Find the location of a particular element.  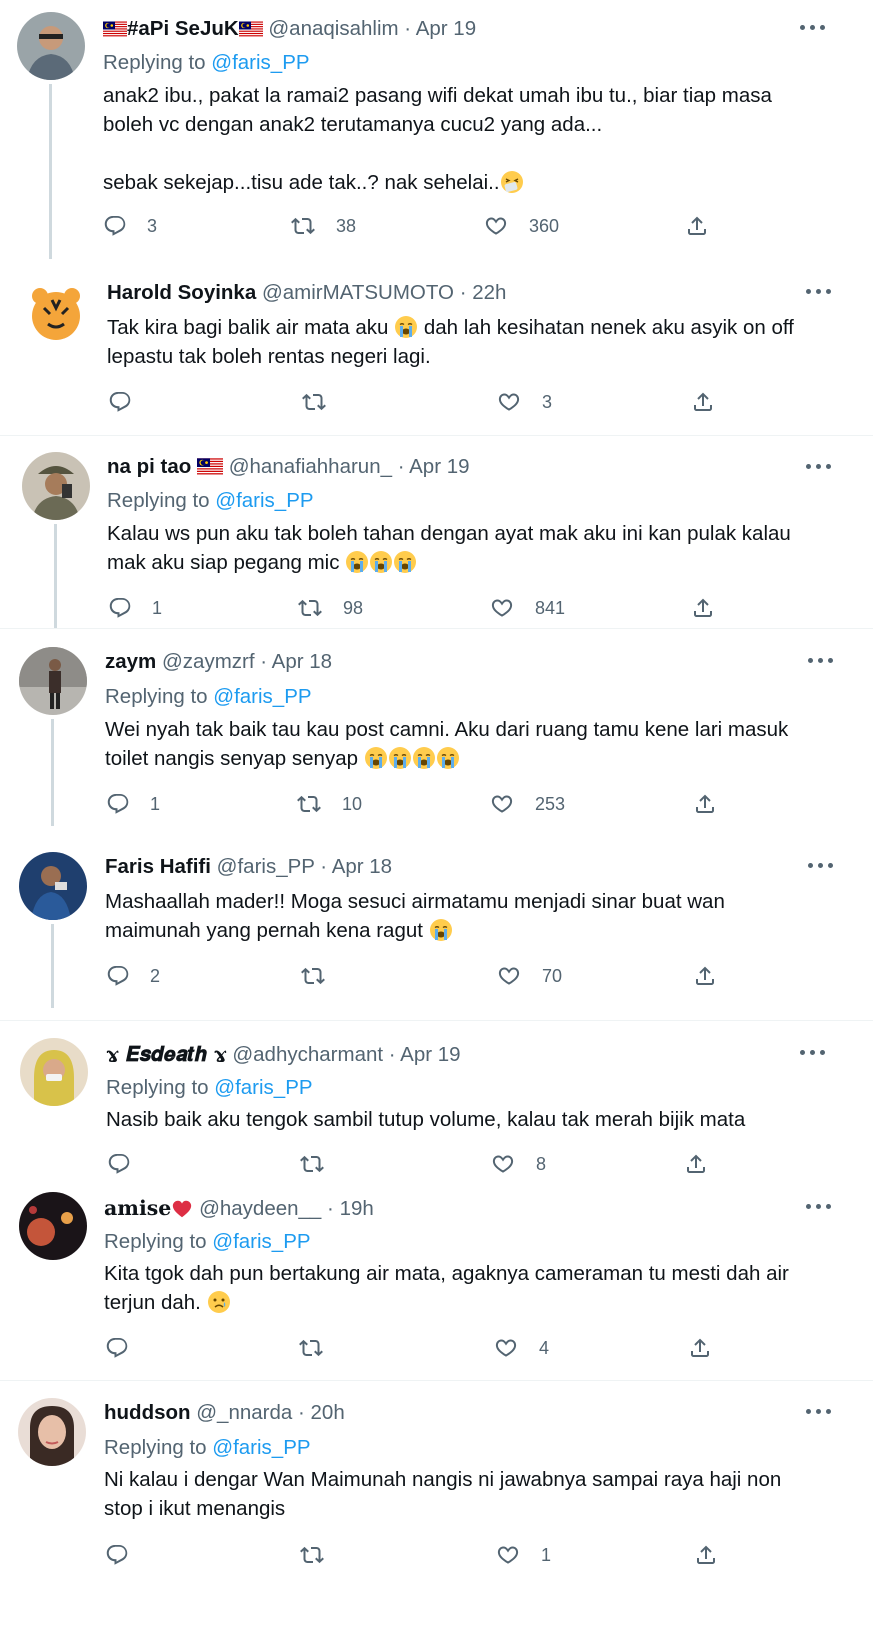

reply-button: 3 is located at coordinates (130, 226).